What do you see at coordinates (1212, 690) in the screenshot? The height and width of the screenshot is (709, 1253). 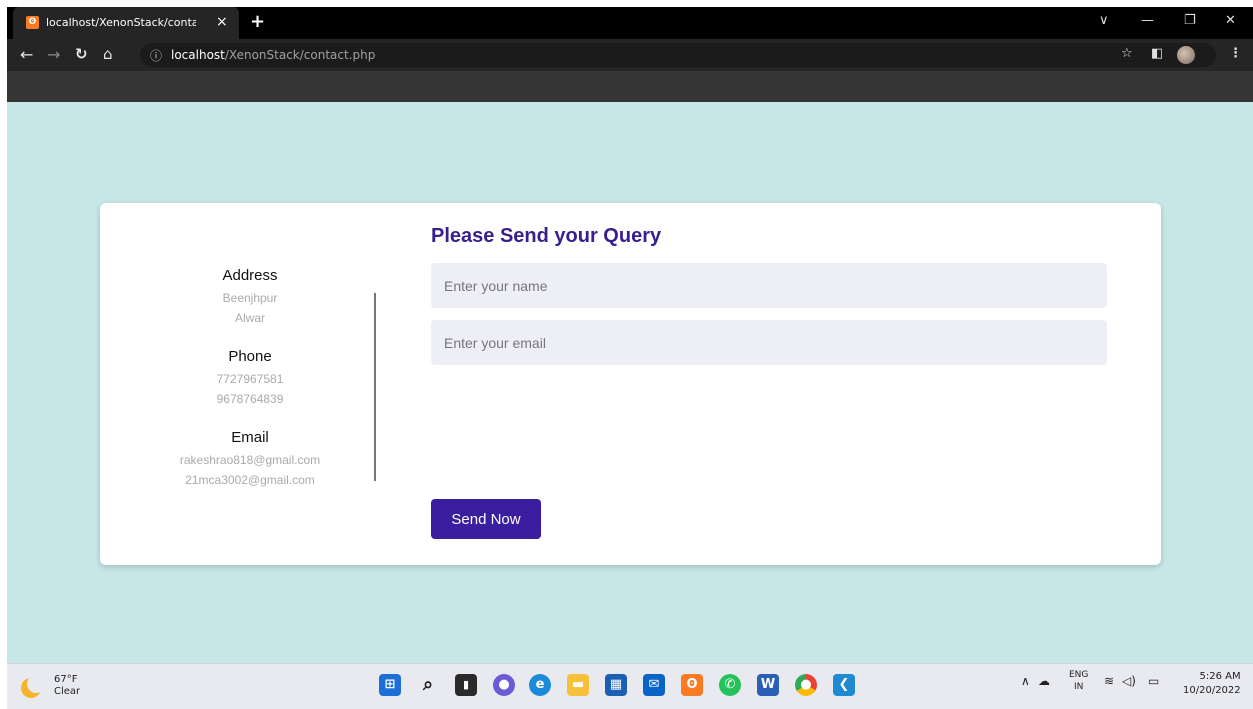 I see `clock-date: 10/20/2022` at bounding box center [1212, 690].